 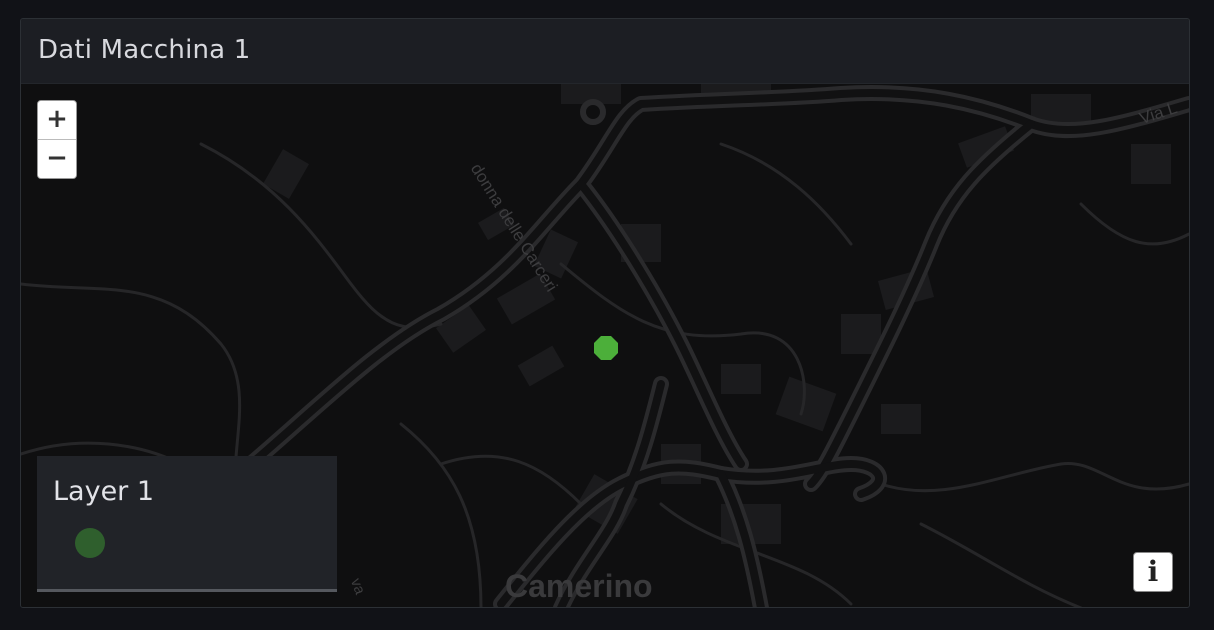 I want to click on layer-legend: Layer 1, so click(x=187, y=524).